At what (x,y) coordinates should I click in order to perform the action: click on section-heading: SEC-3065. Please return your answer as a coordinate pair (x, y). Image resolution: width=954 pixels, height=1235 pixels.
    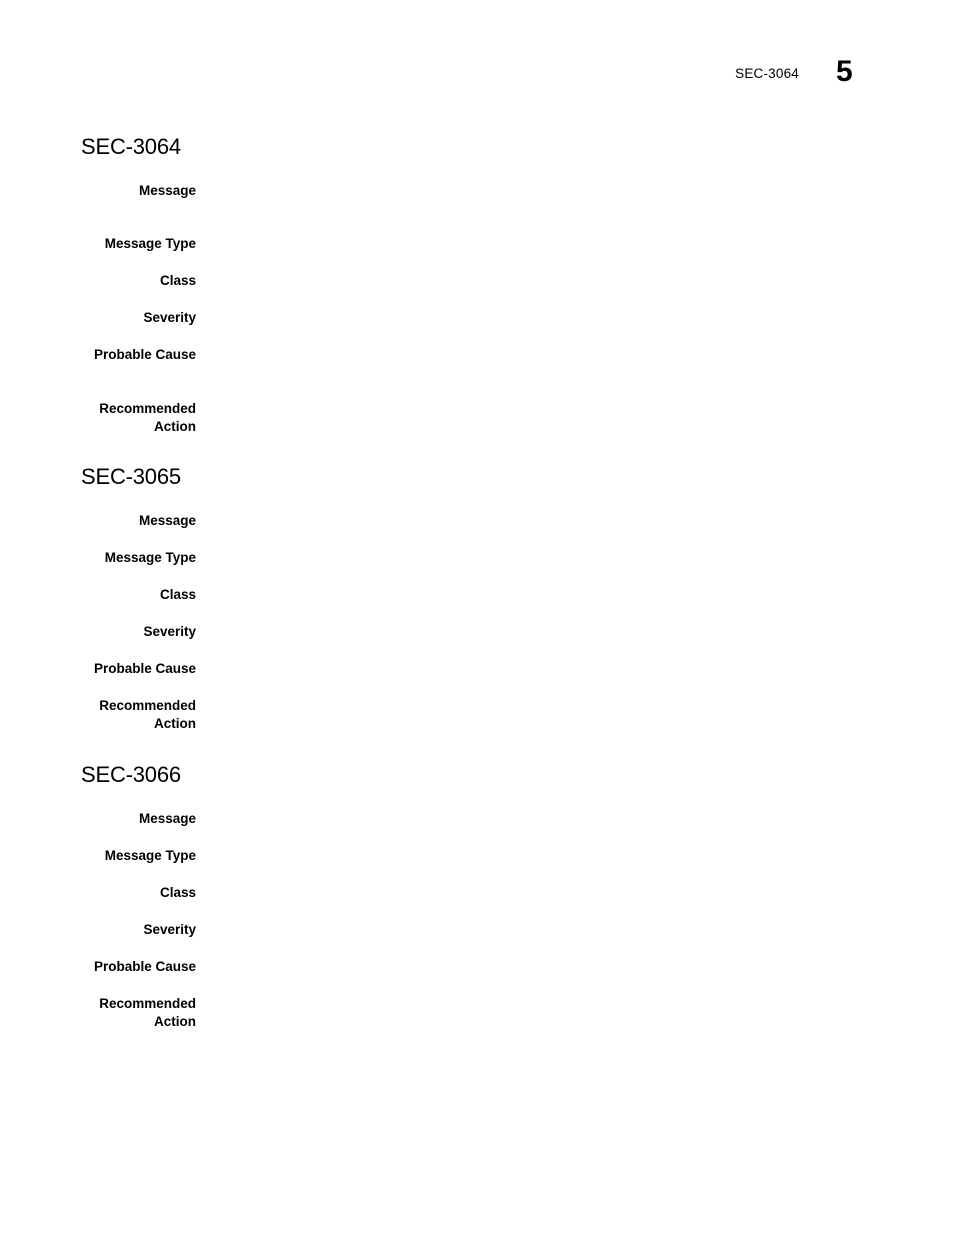
    Looking at the image, I should click on (131, 476).